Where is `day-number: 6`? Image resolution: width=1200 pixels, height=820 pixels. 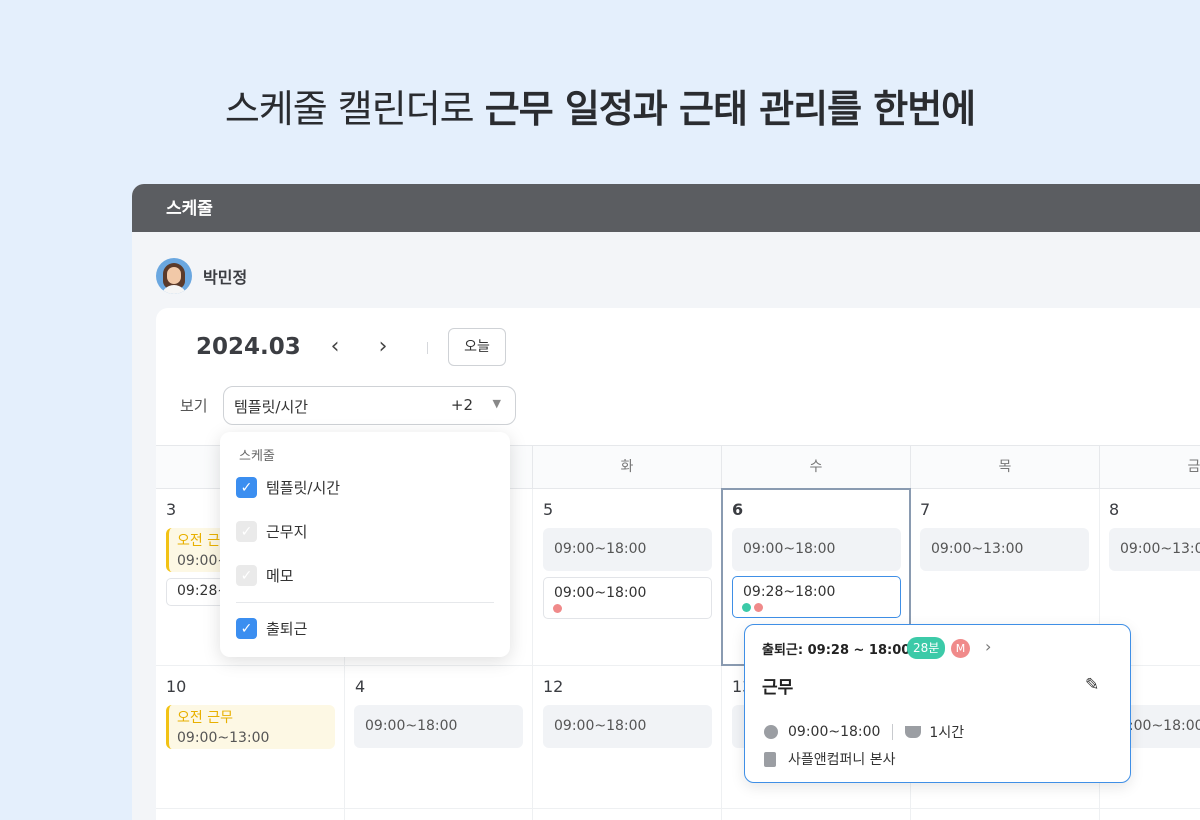 day-number: 6 is located at coordinates (737, 509).